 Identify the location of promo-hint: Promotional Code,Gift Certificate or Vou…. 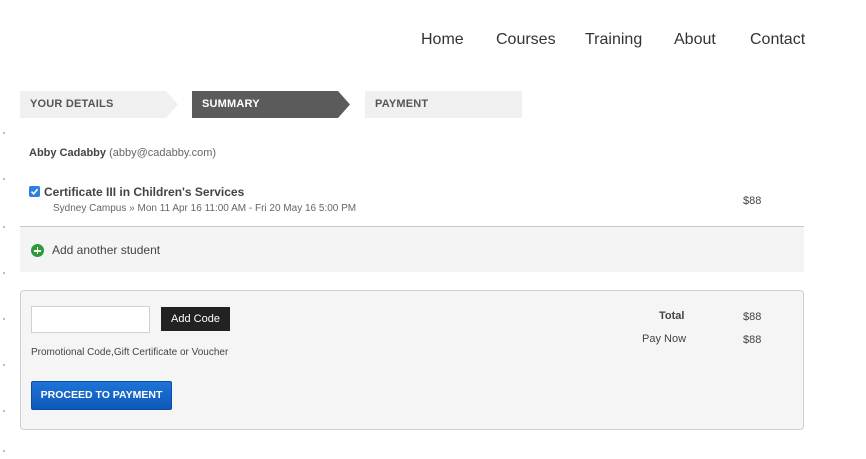
(130, 352).